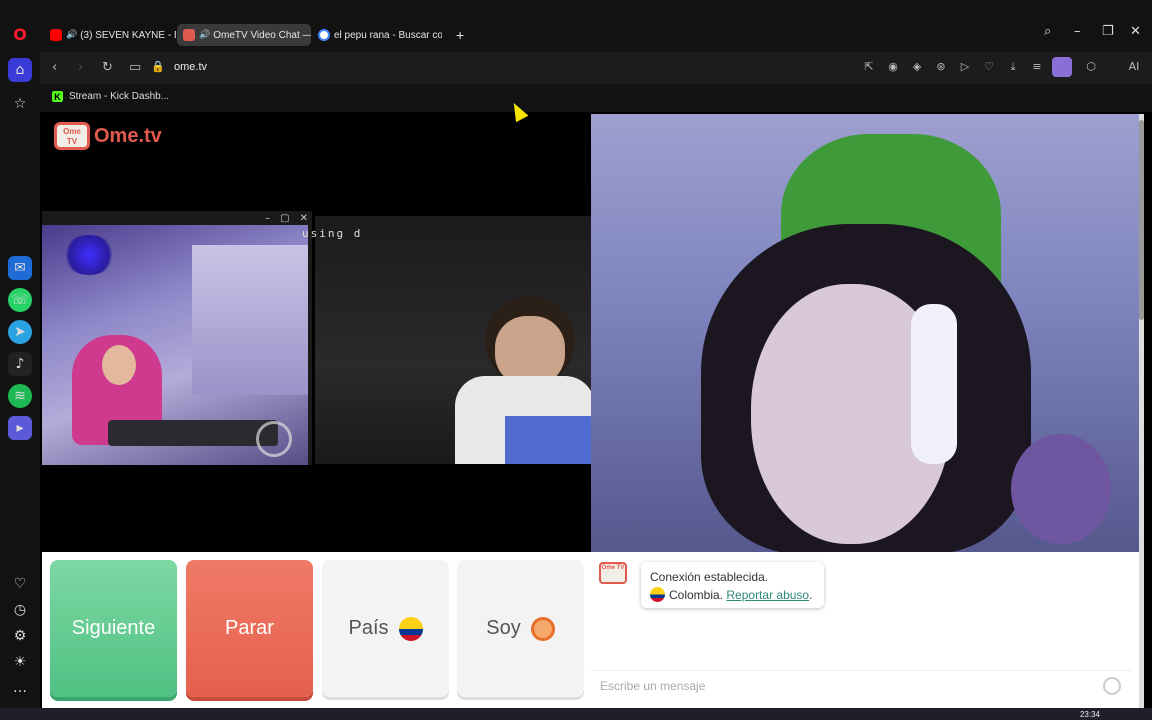  What do you see at coordinates (1112, 686) in the screenshot?
I see `emoji-icon` at bounding box center [1112, 686].